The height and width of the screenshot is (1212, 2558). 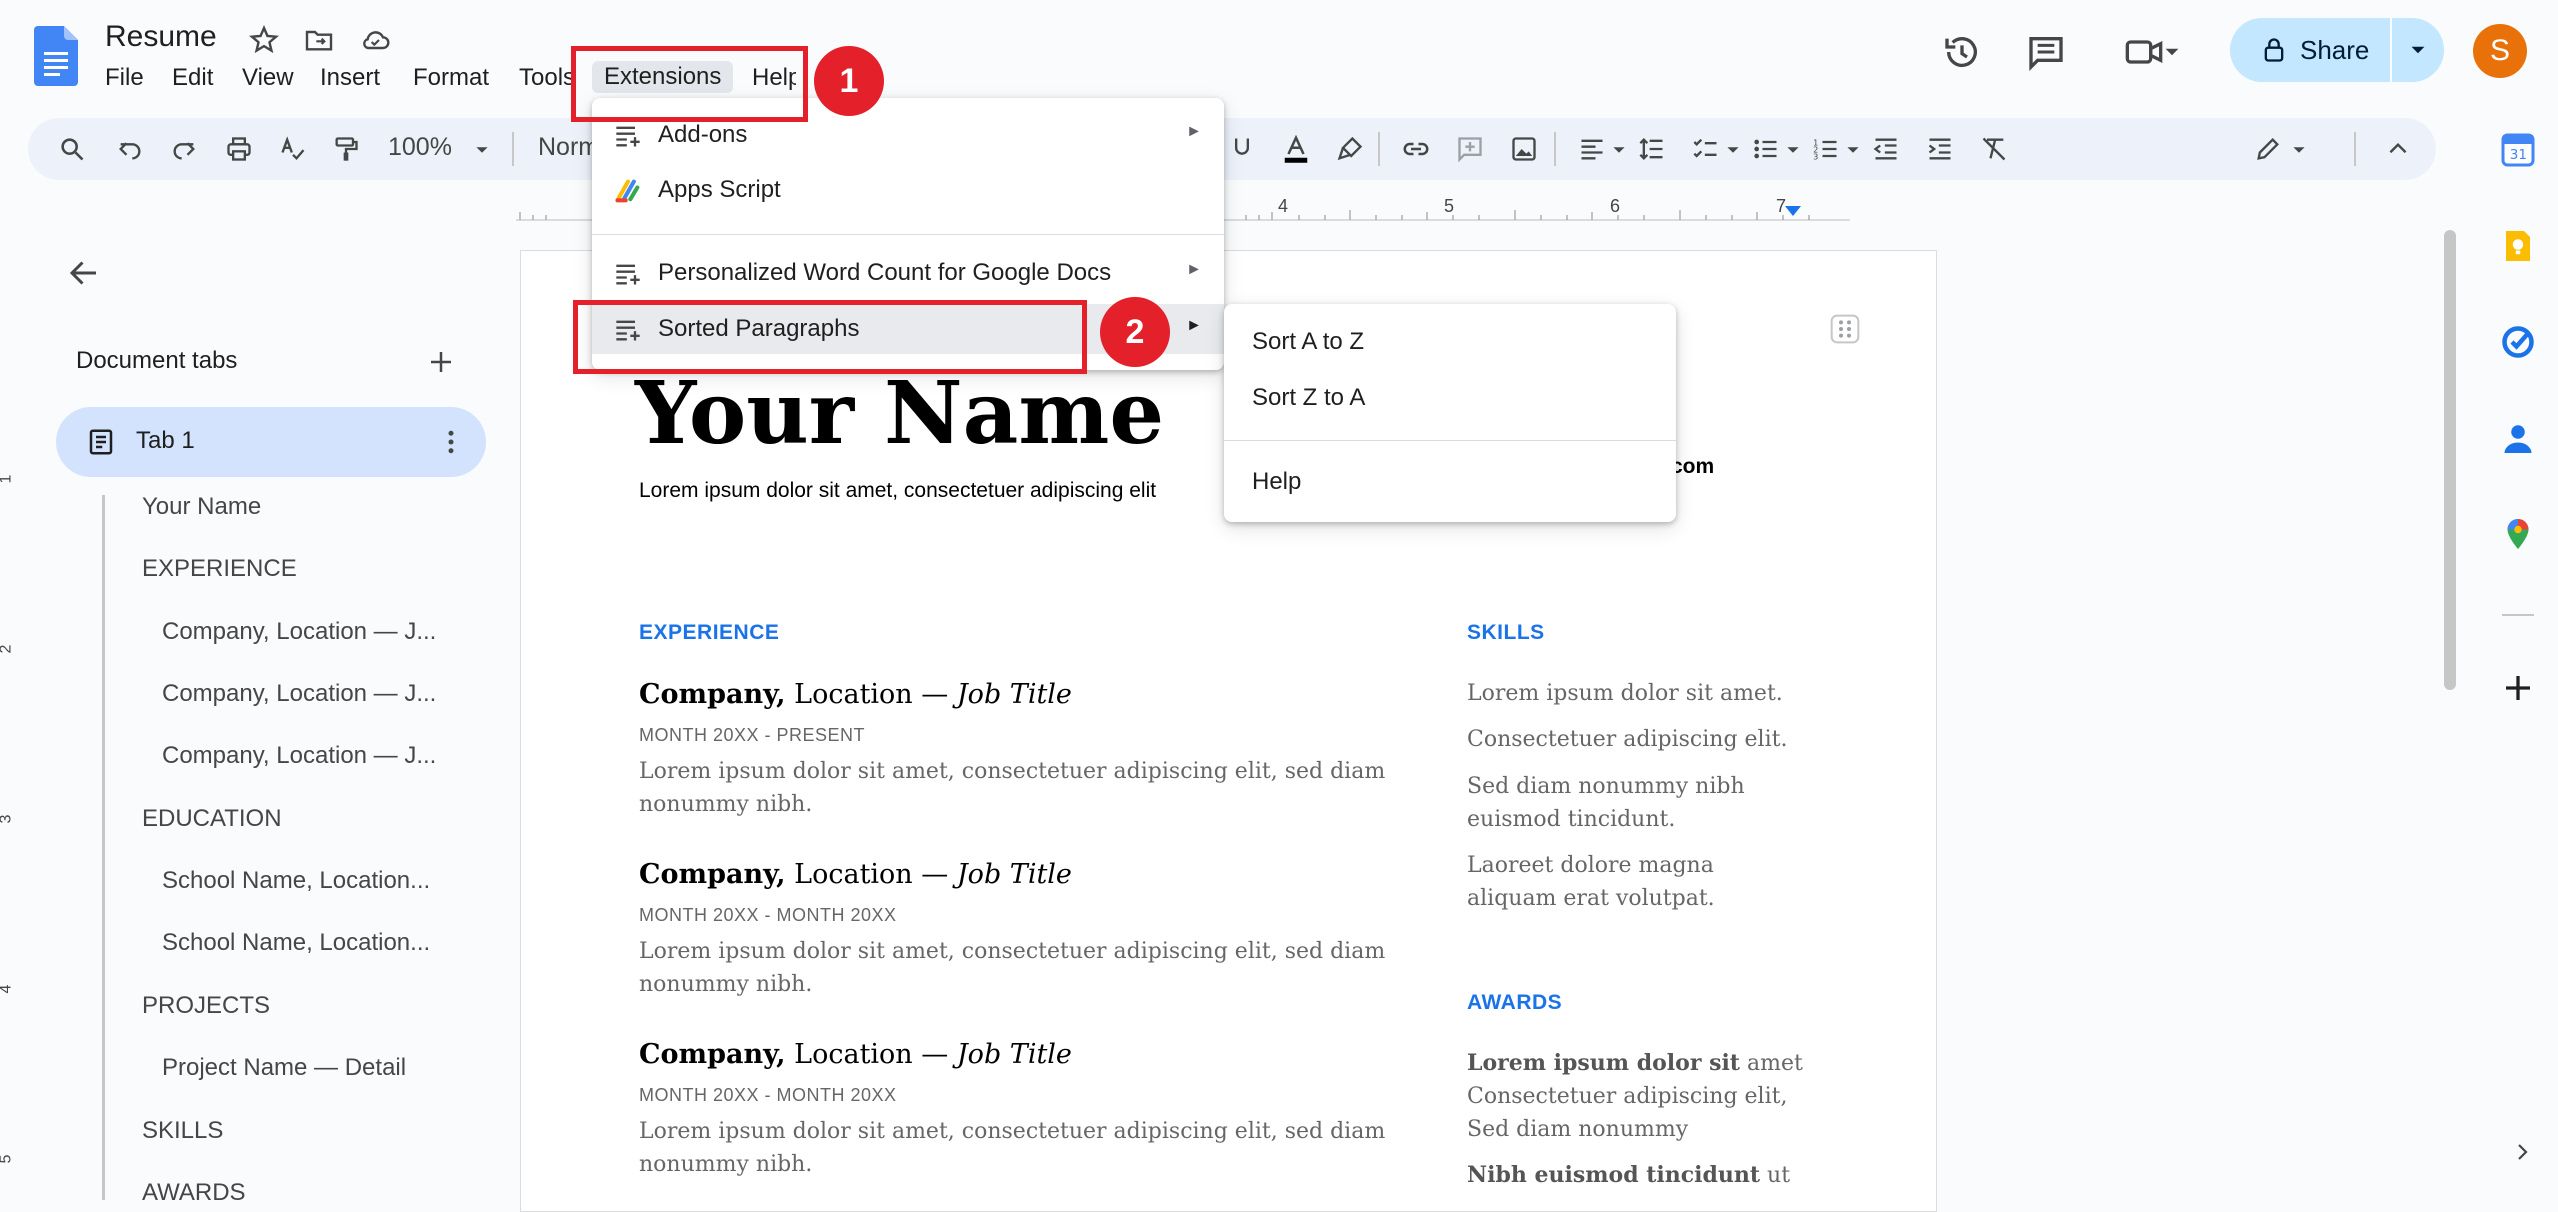 I want to click on add-tab-icon, so click(x=441, y=362).